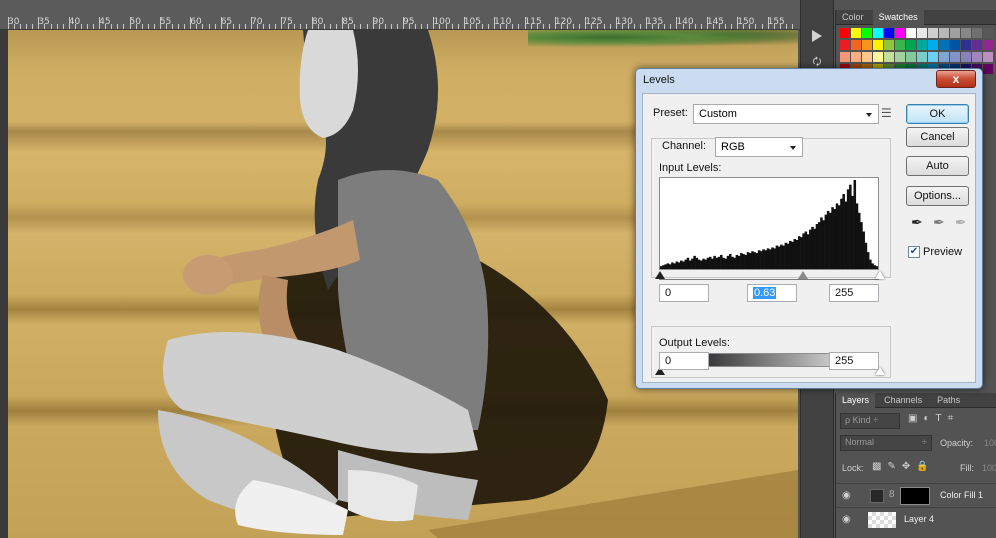  What do you see at coordinates (769, 224) in the screenshot?
I see `histogram-plot` at bounding box center [769, 224].